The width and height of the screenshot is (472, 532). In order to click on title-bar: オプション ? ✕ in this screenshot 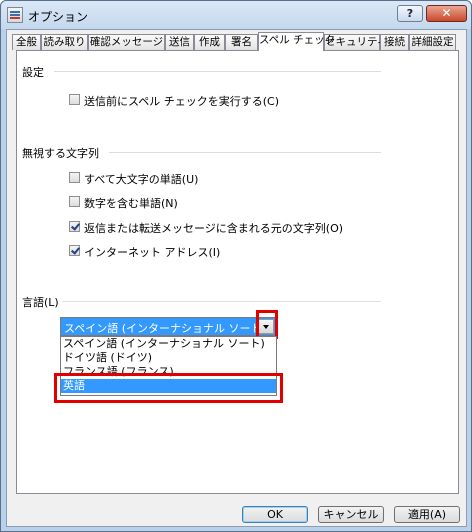, I will do `click(236, 15)`.